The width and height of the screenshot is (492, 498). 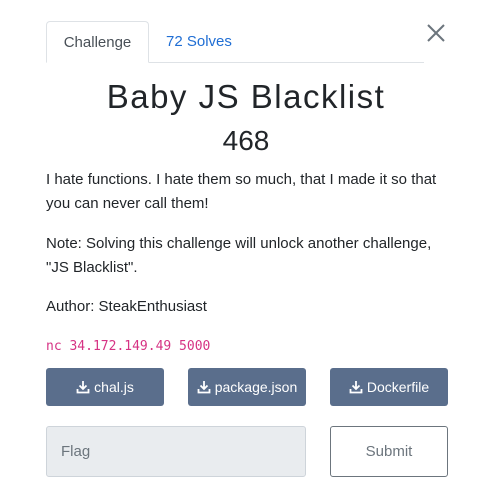 What do you see at coordinates (199, 41) in the screenshot?
I see `tab-solves: 72 Solves` at bounding box center [199, 41].